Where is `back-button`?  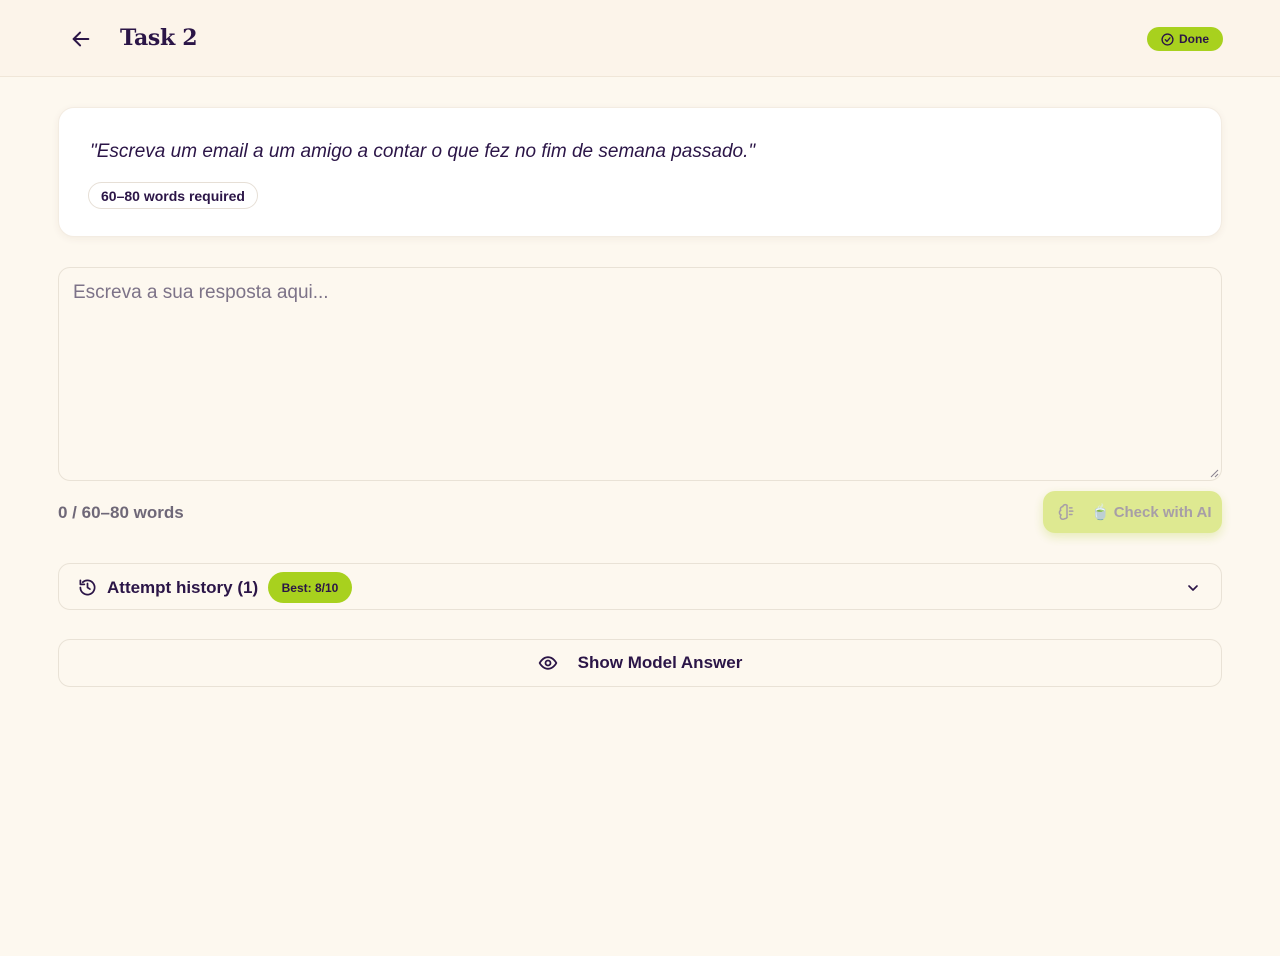
back-button is located at coordinates (81, 39).